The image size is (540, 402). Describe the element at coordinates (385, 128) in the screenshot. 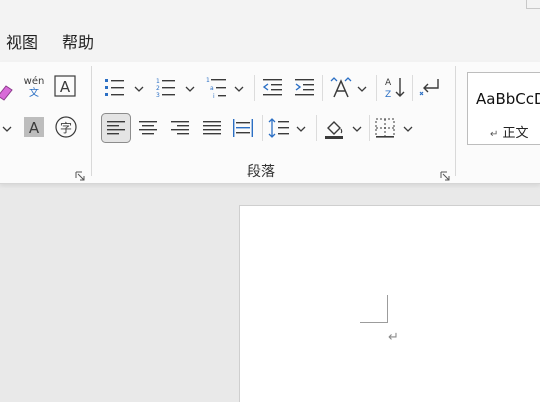

I see `borders-icon` at that location.